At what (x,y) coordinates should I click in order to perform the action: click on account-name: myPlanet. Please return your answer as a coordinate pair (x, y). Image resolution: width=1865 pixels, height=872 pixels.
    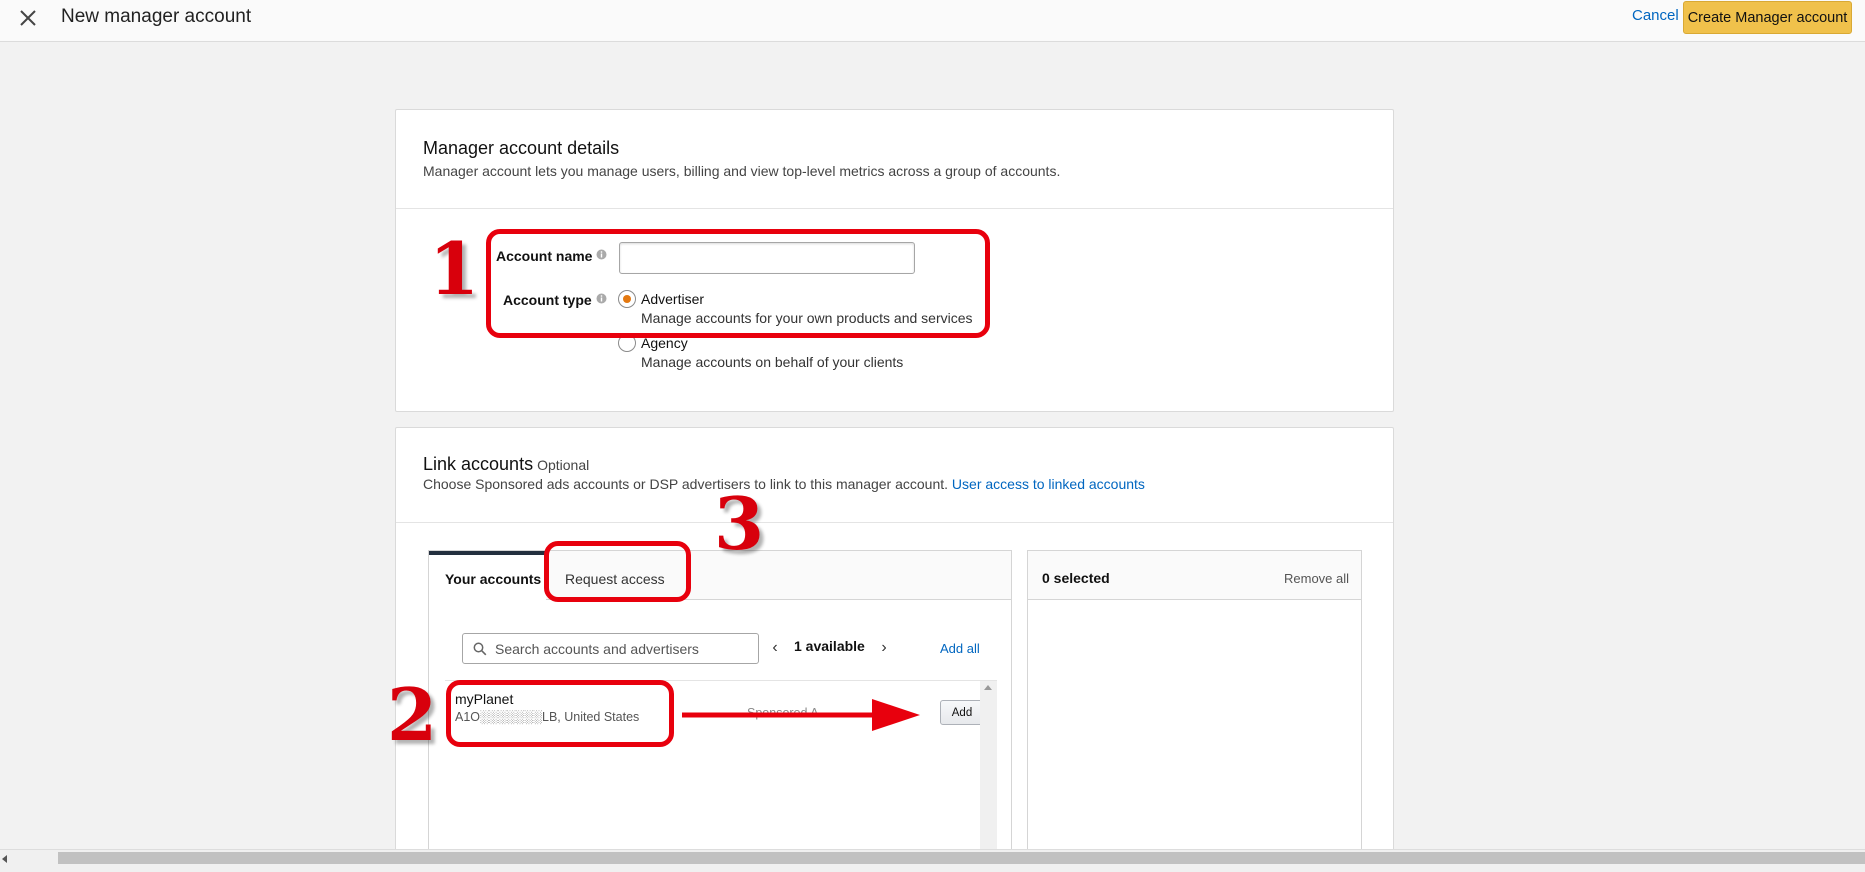
    Looking at the image, I should click on (484, 699).